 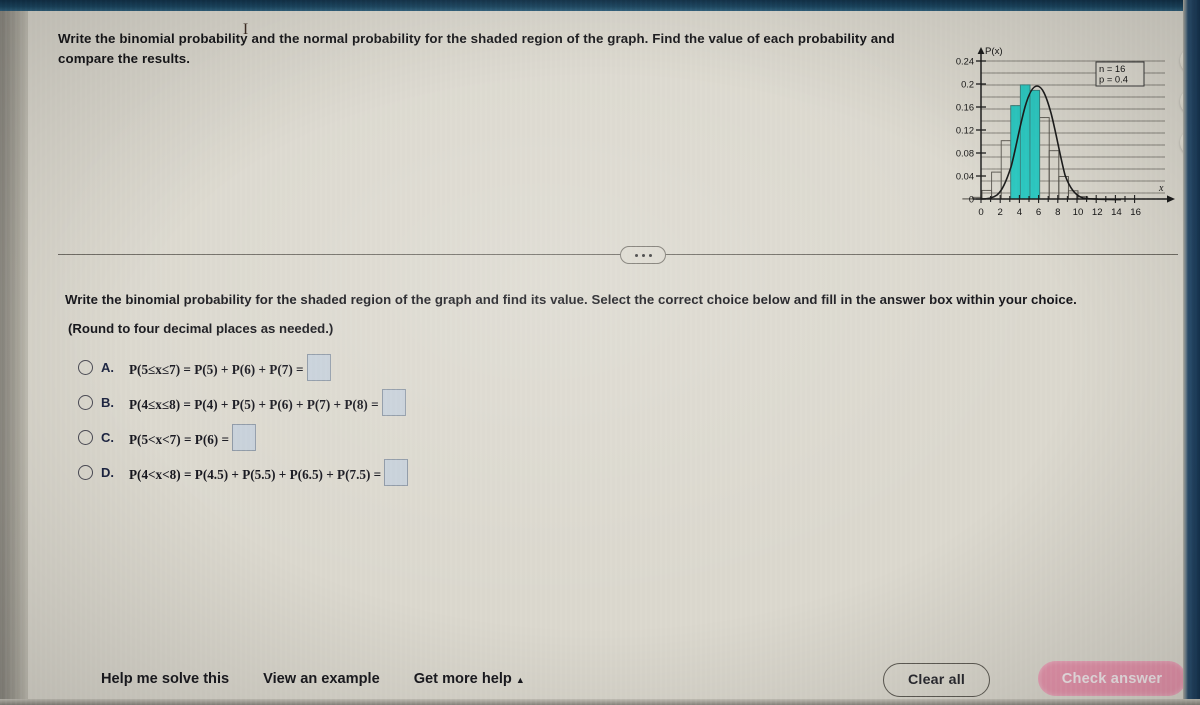 What do you see at coordinates (396, 472) in the screenshot?
I see `answer-input-d` at bounding box center [396, 472].